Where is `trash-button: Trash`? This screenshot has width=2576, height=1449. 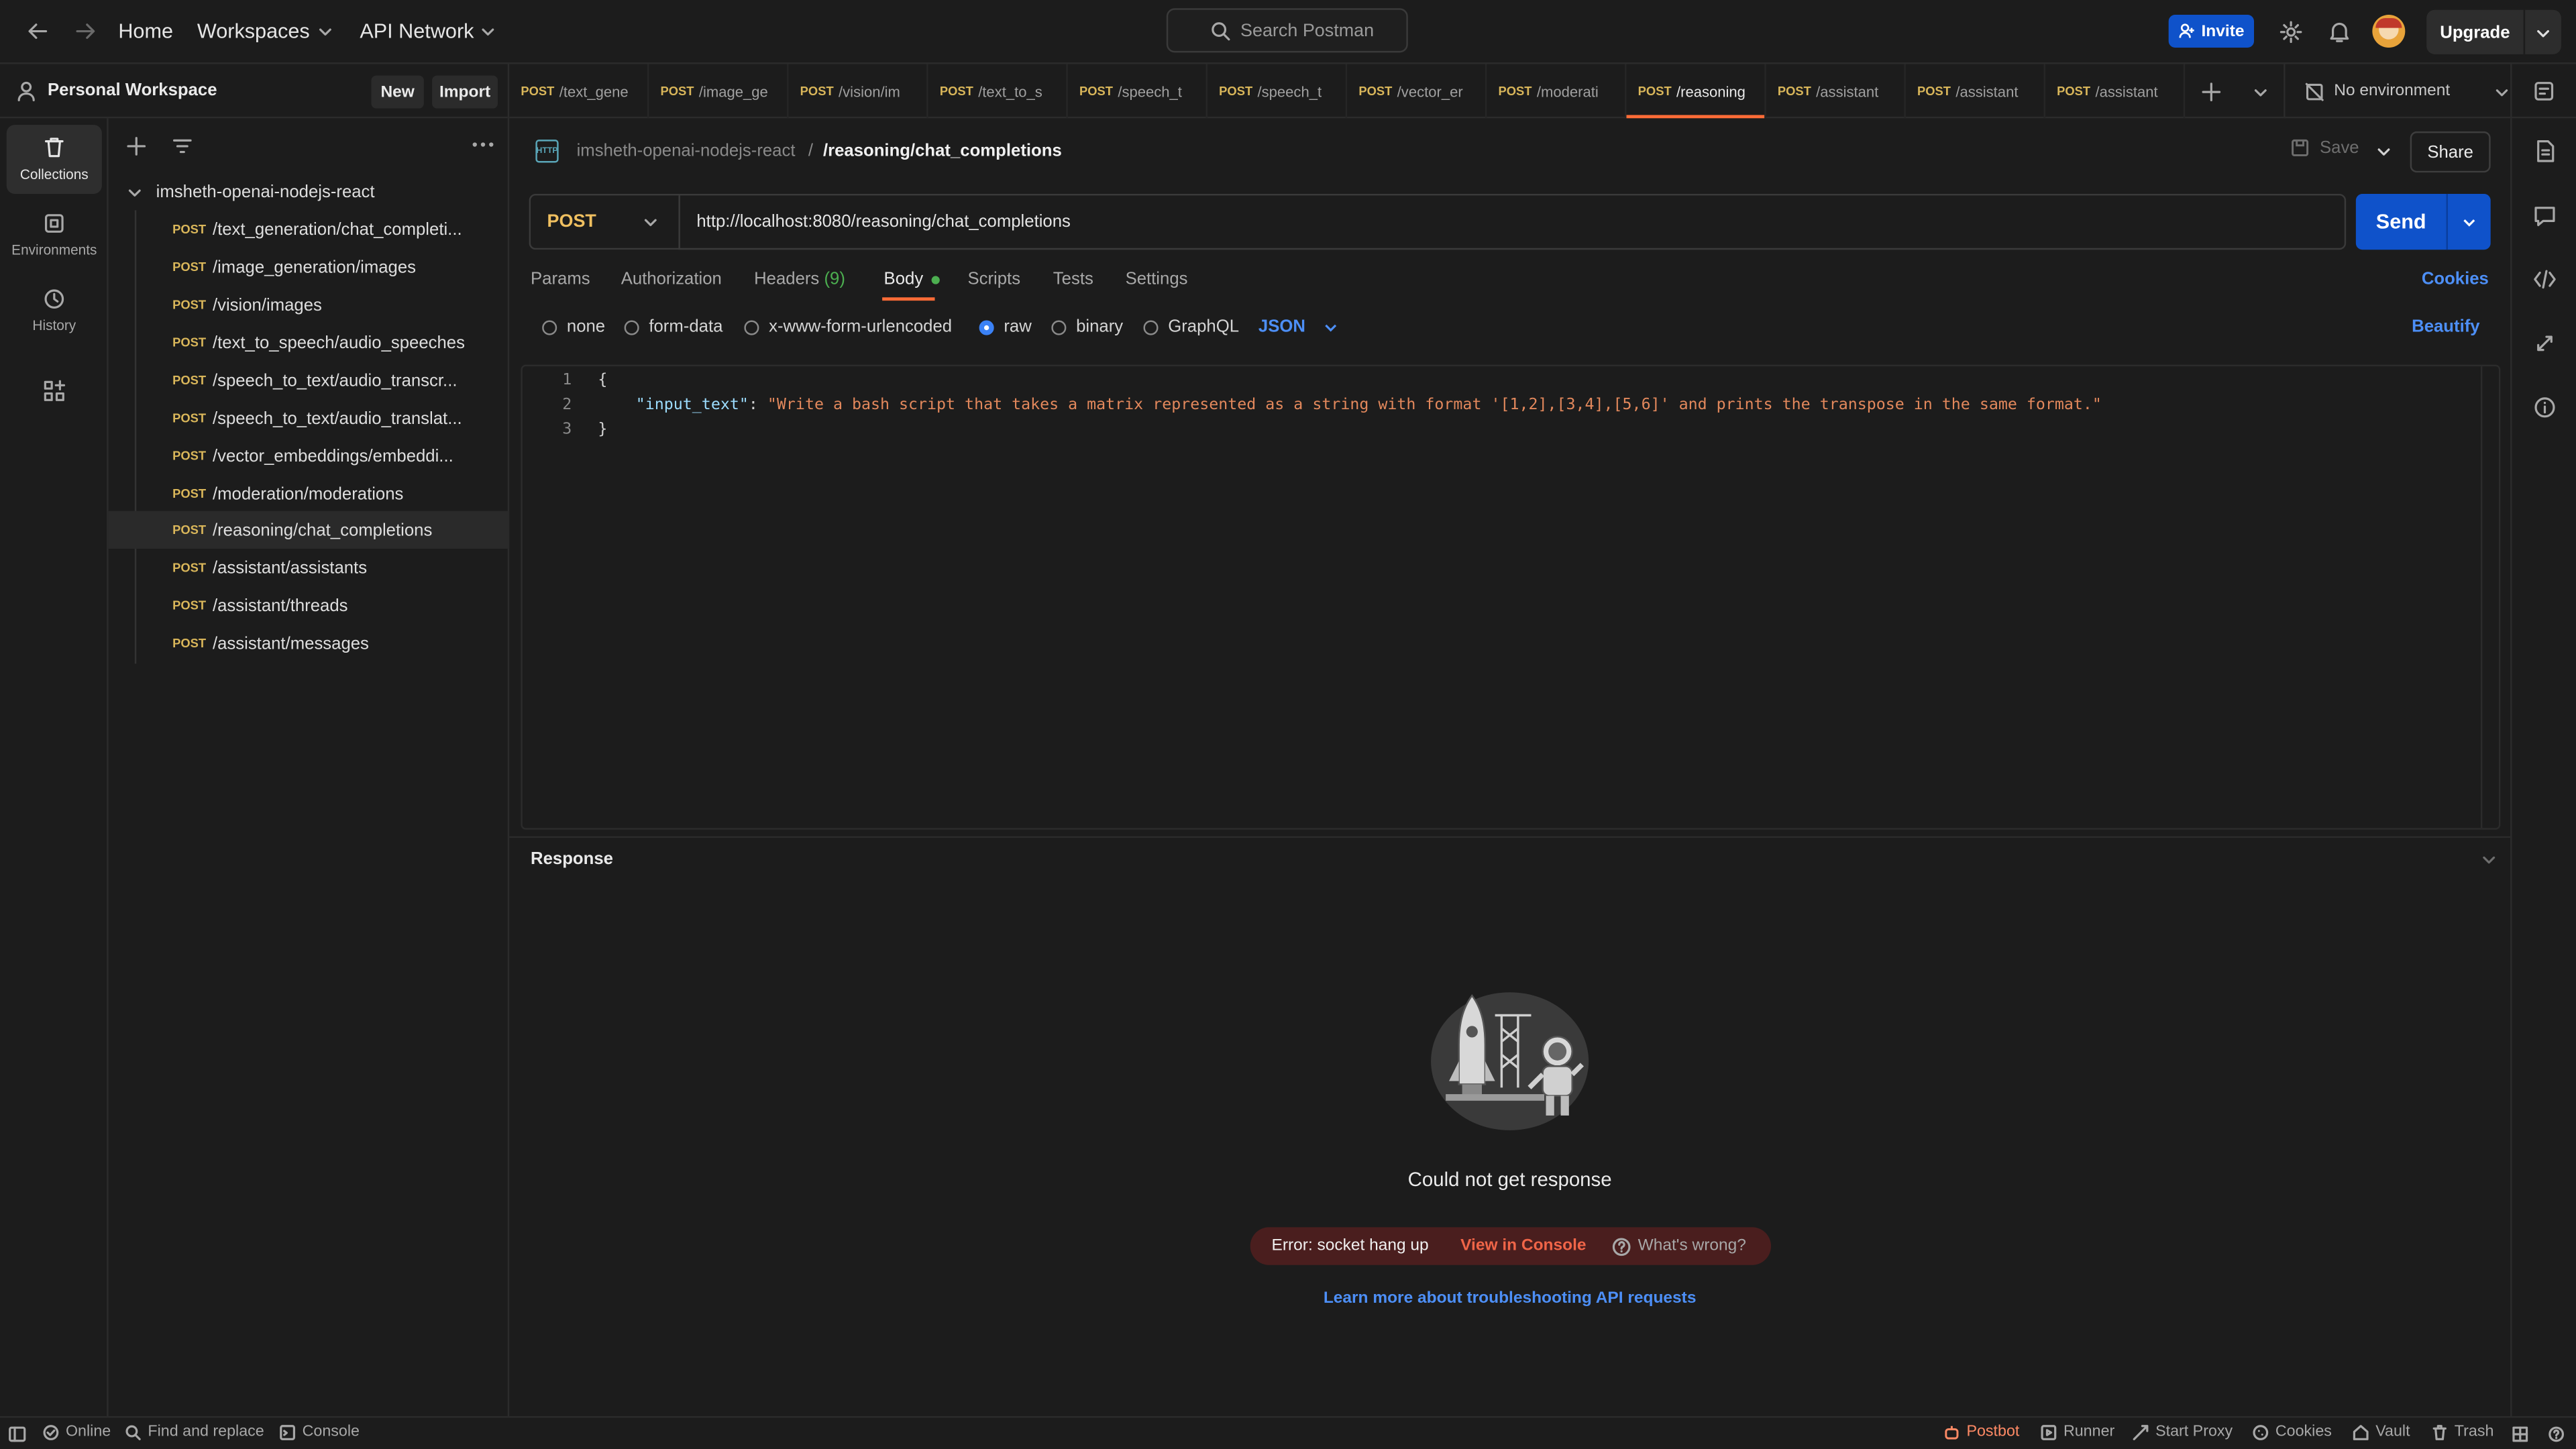
trash-button: Trash is located at coordinates (2462, 1432).